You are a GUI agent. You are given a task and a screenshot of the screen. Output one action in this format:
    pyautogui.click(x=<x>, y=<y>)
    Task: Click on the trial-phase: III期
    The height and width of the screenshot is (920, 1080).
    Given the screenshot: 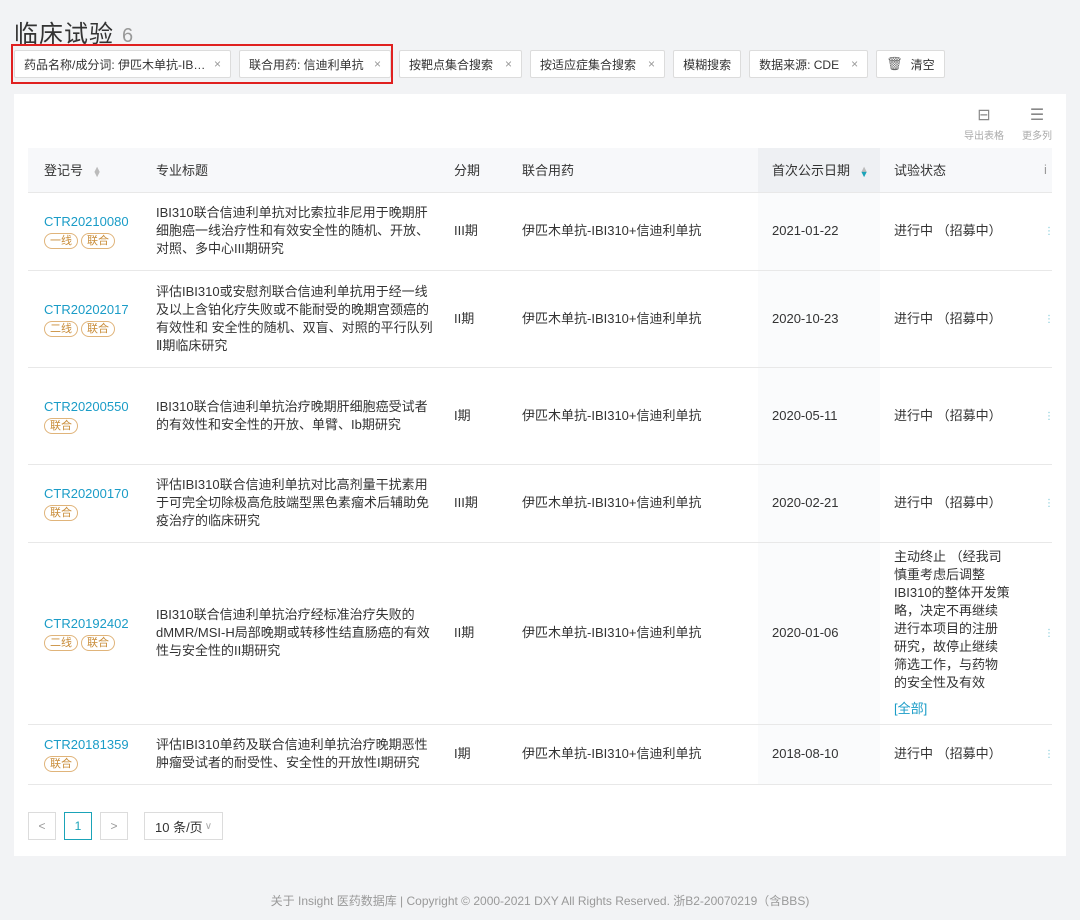 What is the action you would take?
    pyautogui.click(x=466, y=230)
    